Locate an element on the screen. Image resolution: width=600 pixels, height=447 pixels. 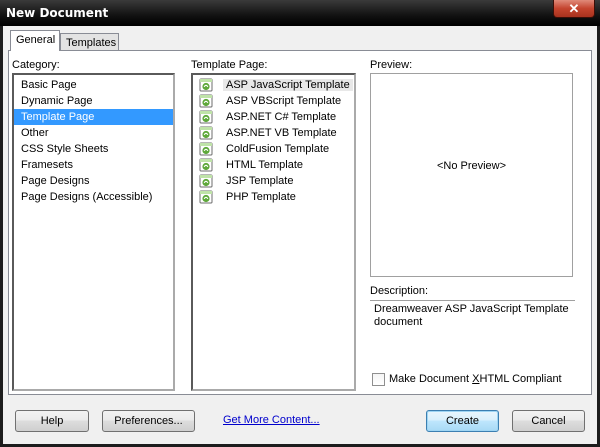
category-item: CSS Style Sheets is located at coordinates (93, 149).